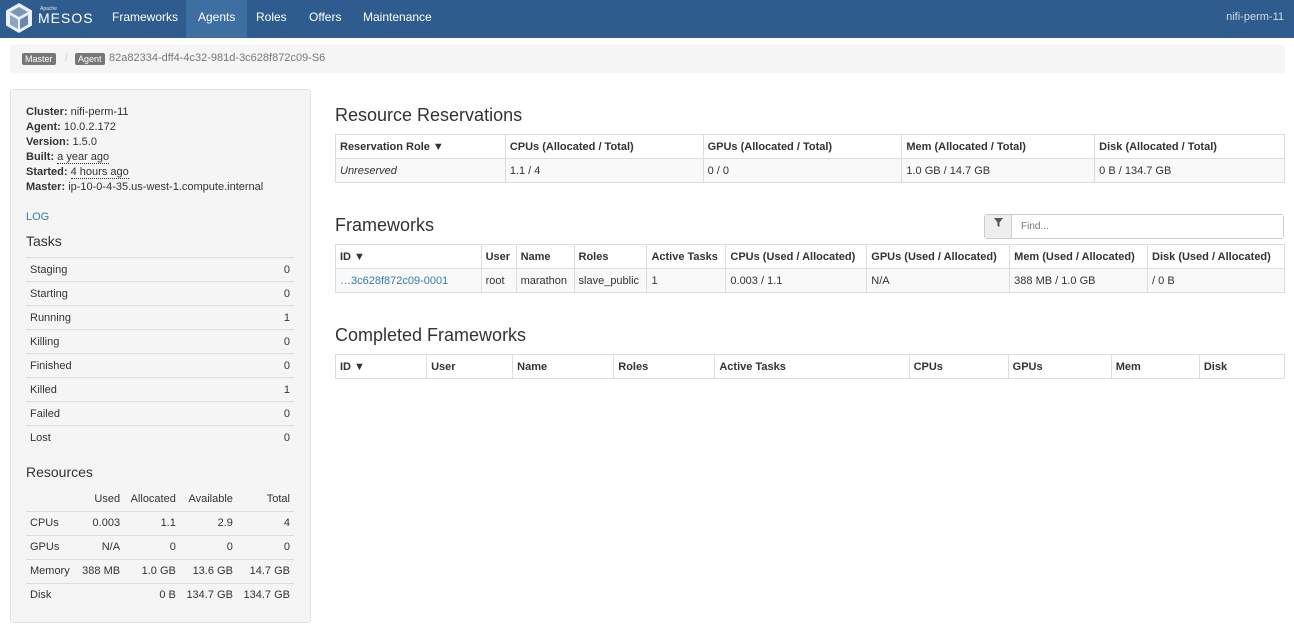 Image resolution: width=1294 pixels, height=632 pixels. Describe the element at coordinates (1059, 366) in the screenshot. I see `column-header: GPUs` at that location.